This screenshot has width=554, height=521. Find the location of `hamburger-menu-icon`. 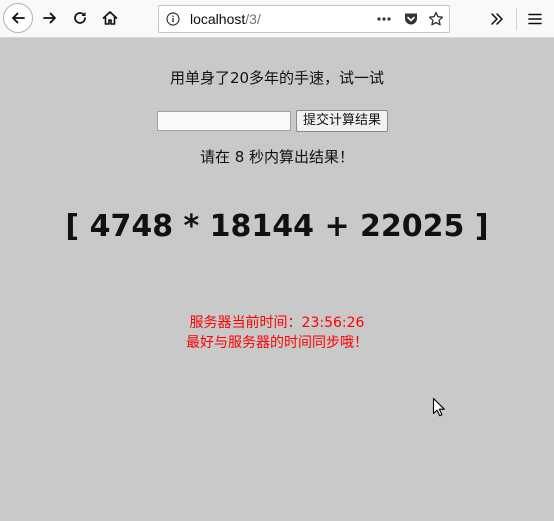

hamburger-menu-icon is located at coordinates (535, 19).